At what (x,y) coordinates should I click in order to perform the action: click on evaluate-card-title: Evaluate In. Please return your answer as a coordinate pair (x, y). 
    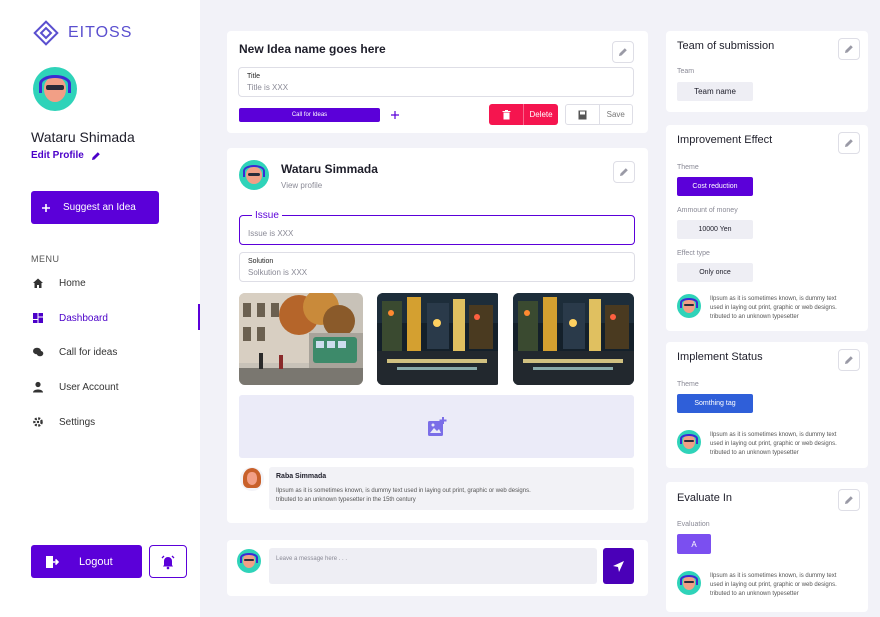
    Looking at the image, I should click on (705, 498).